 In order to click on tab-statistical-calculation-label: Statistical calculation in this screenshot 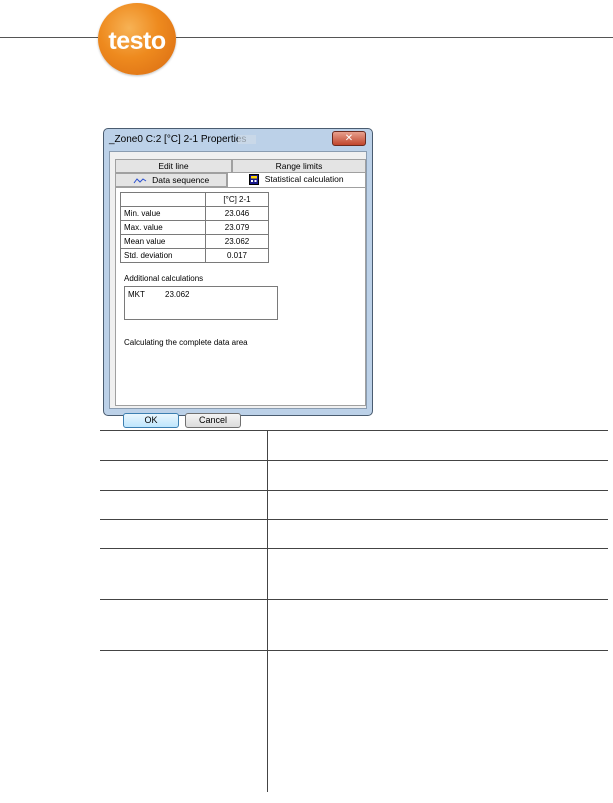, I will do `click(304, 179)`.